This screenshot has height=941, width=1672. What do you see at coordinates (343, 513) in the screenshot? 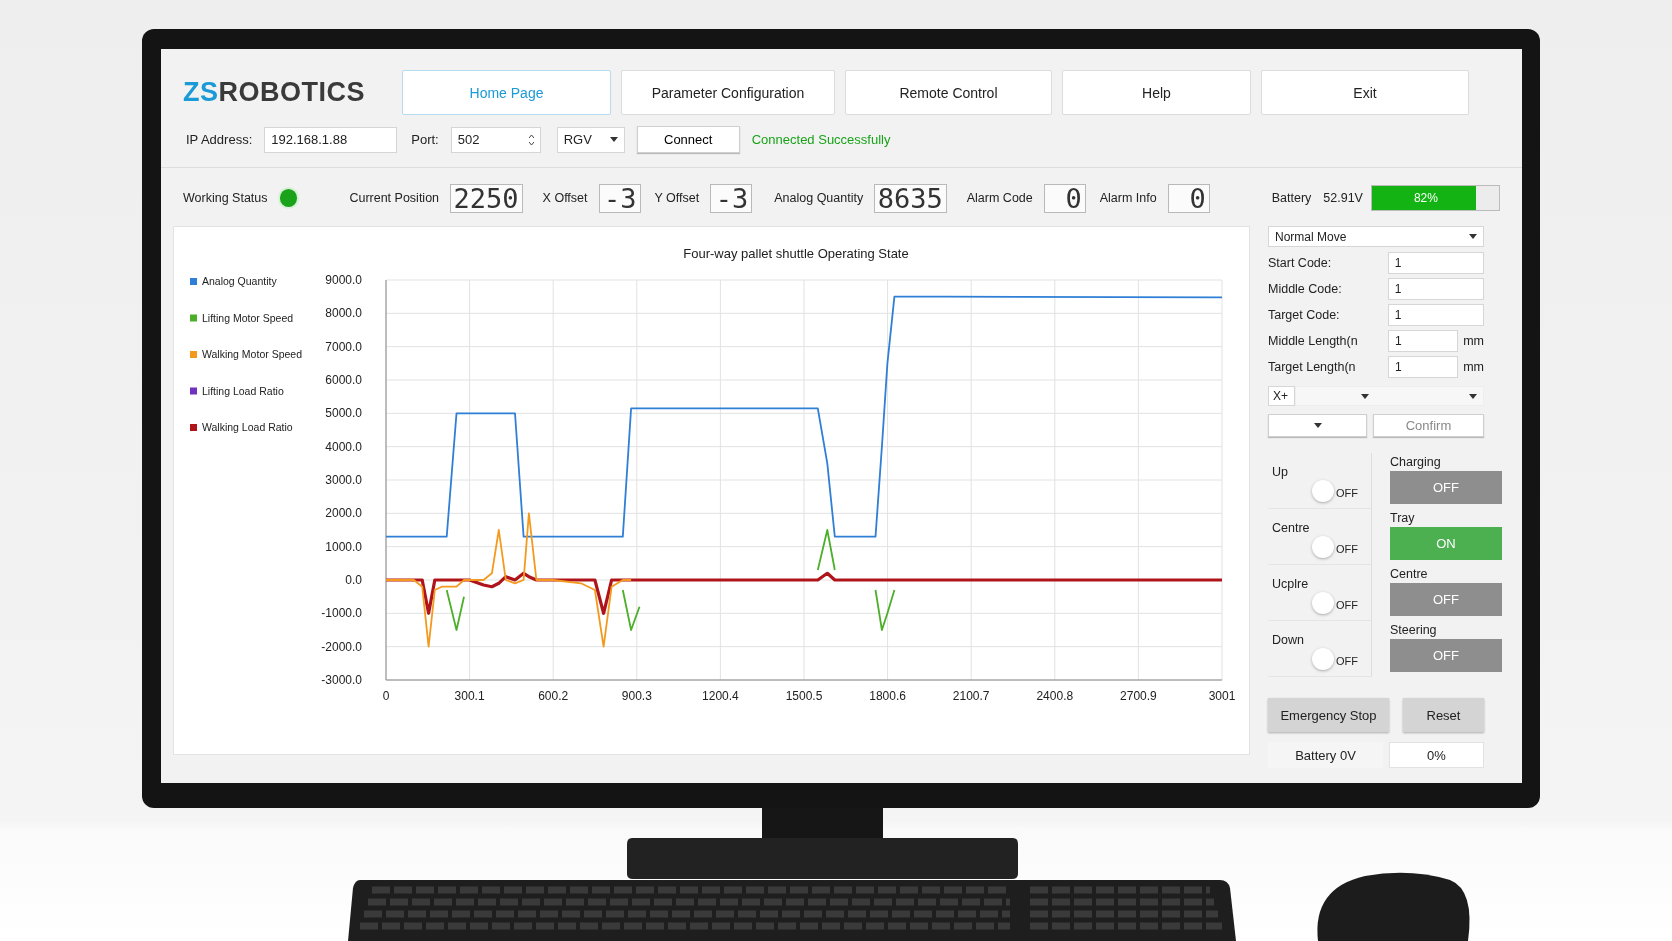
I see `axis-label: 2000.0` at bounding box center [343, 513].